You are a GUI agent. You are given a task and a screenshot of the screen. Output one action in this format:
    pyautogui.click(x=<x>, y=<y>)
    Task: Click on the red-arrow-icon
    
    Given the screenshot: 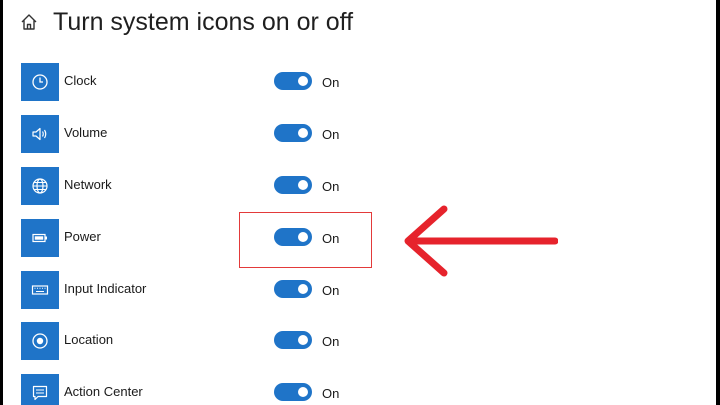 What is the action you would take?
    pyautogui.click(x=481, y=241)
    